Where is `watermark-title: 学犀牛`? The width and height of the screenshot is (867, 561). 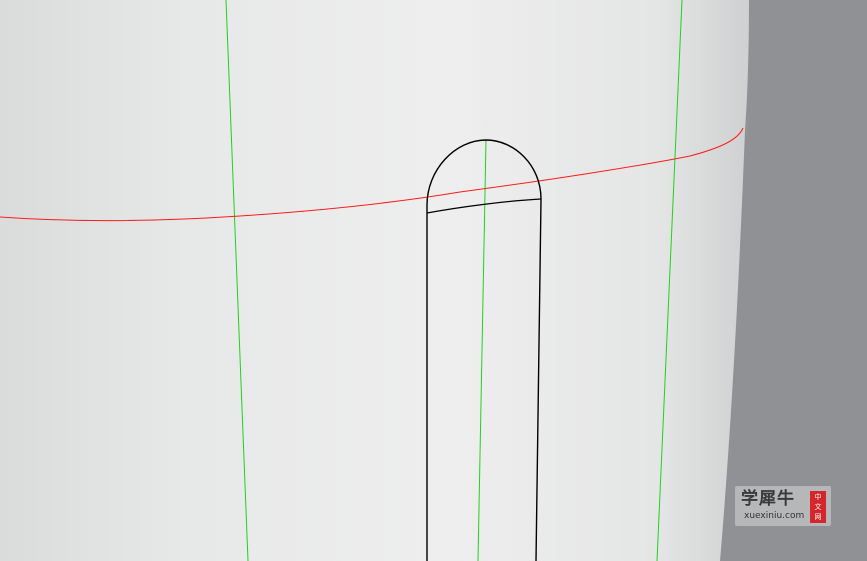 watermark-title: 学犀牛 is located at coordinates (768, 499).